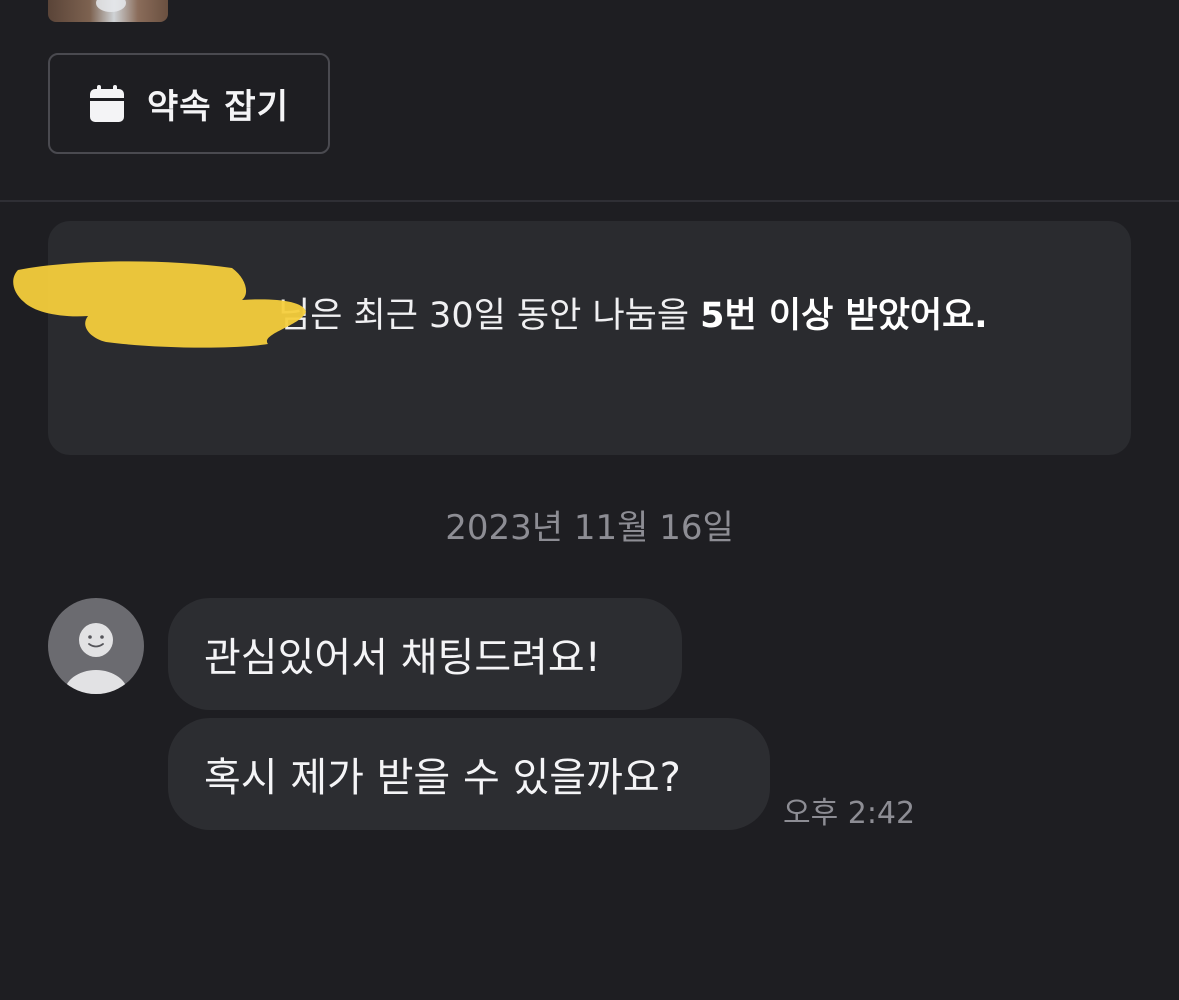  I want to click on redaction-scribble, so click(159, 304).